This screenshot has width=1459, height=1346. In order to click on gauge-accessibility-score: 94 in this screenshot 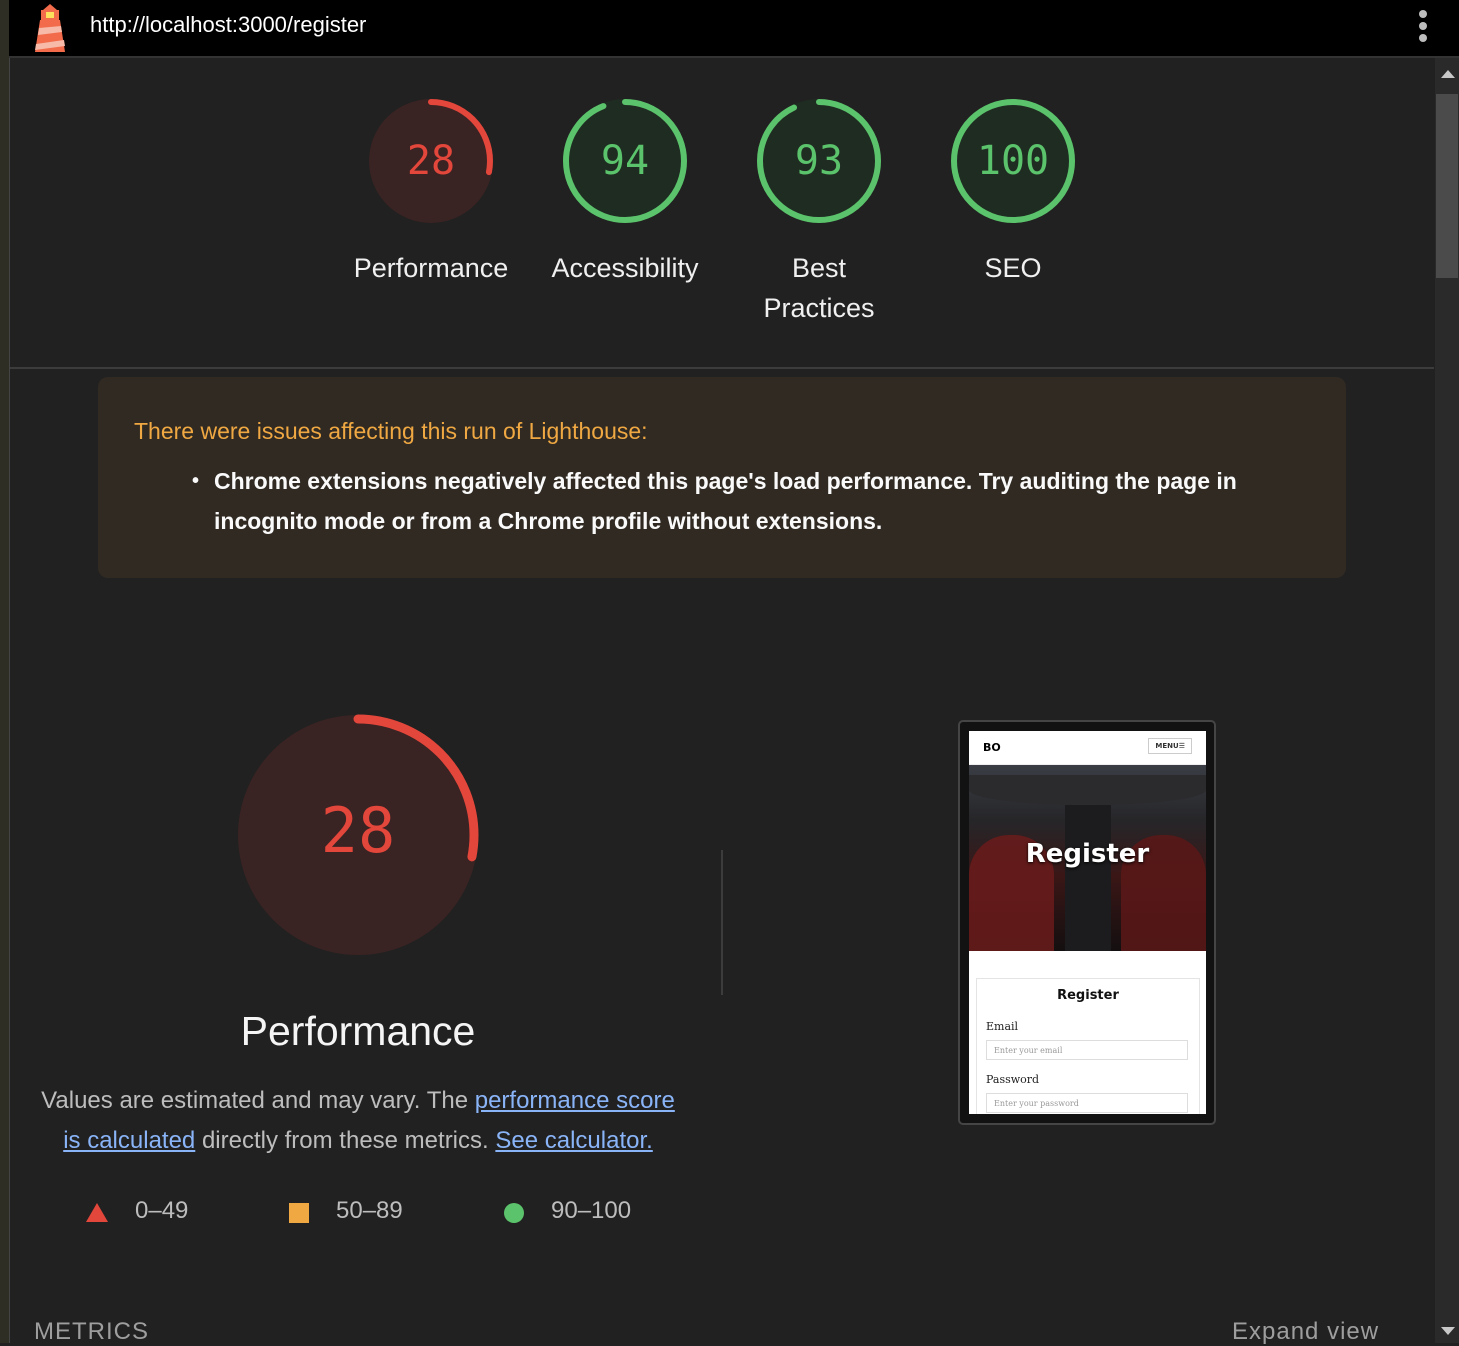, I will do `click(625, 161)`.